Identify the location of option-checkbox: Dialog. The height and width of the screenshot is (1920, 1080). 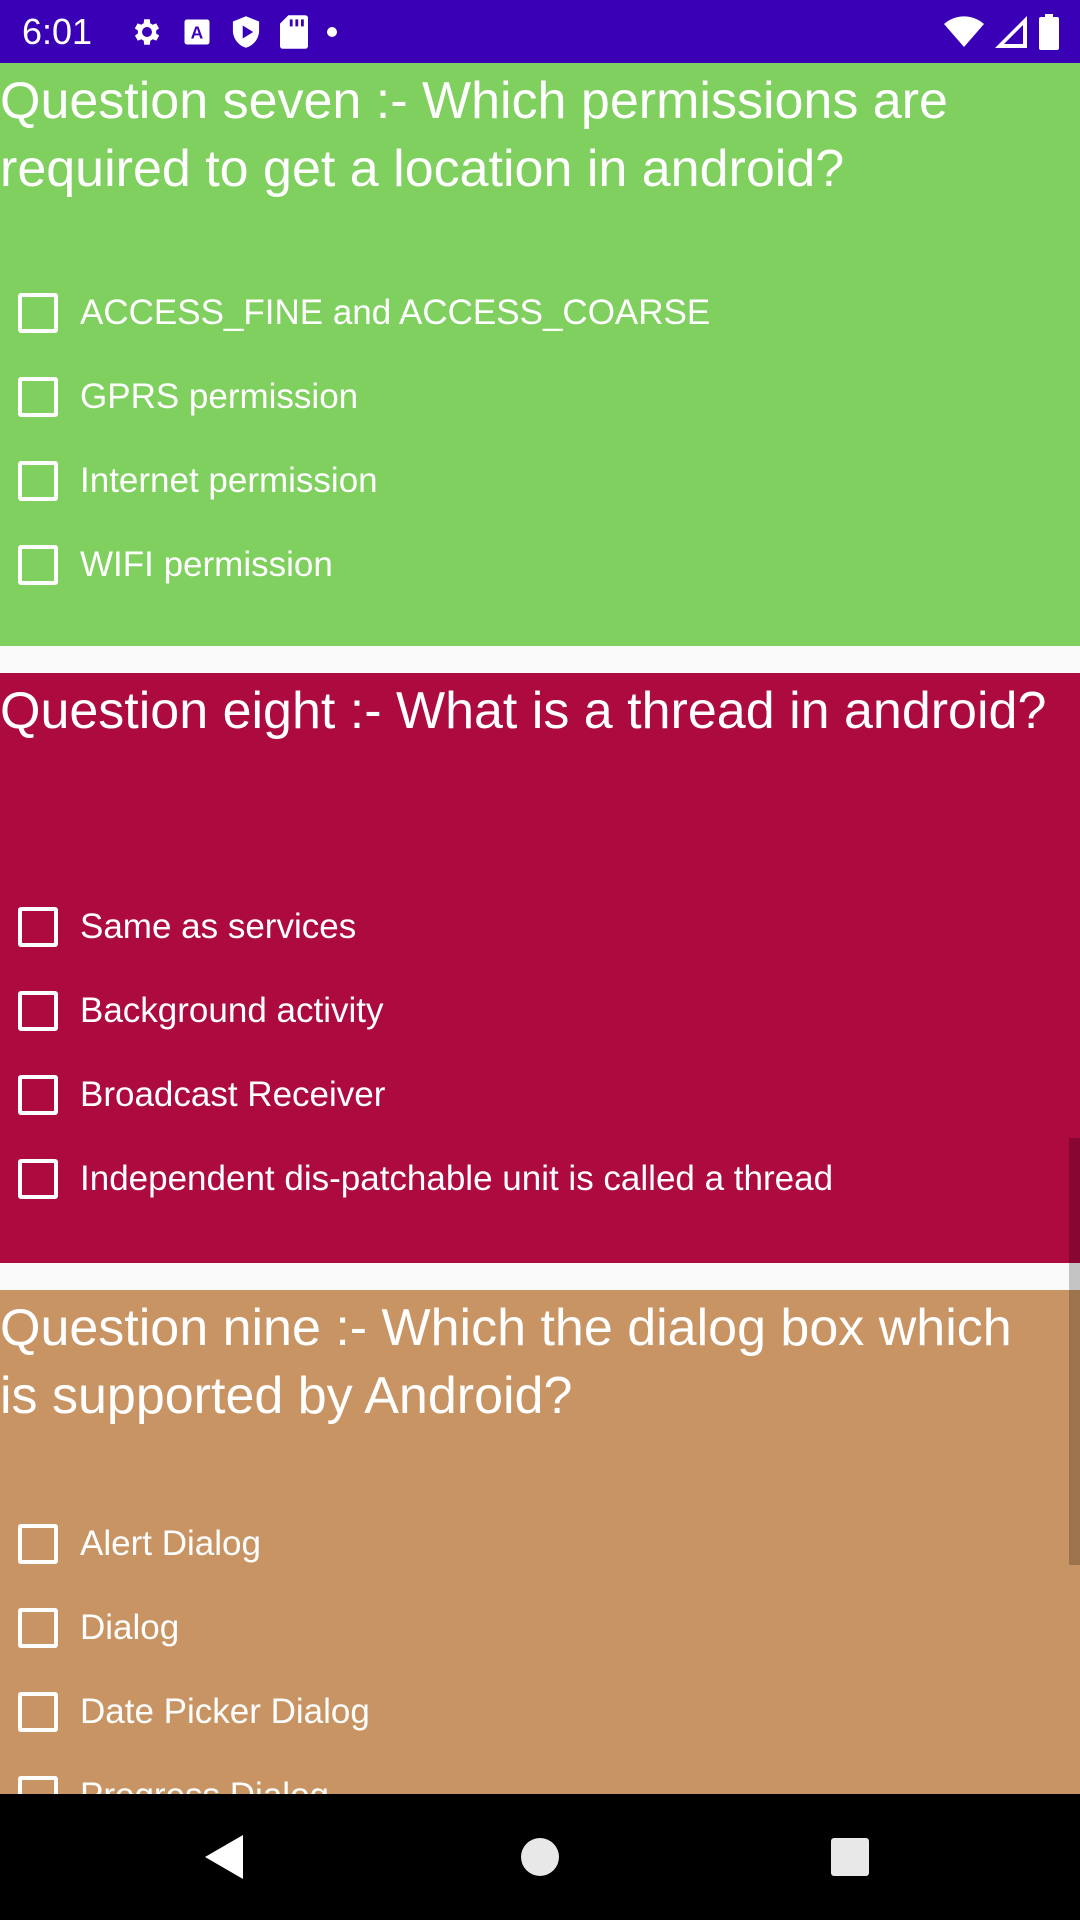
(540, 1628).